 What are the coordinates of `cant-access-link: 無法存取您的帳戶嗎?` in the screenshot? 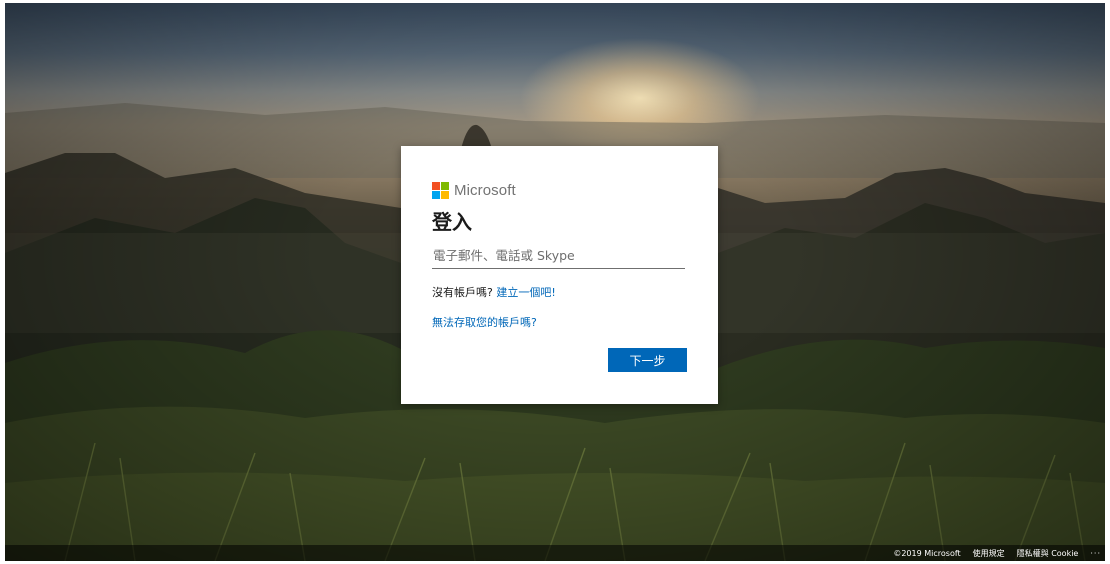 It's located at (484, 322).